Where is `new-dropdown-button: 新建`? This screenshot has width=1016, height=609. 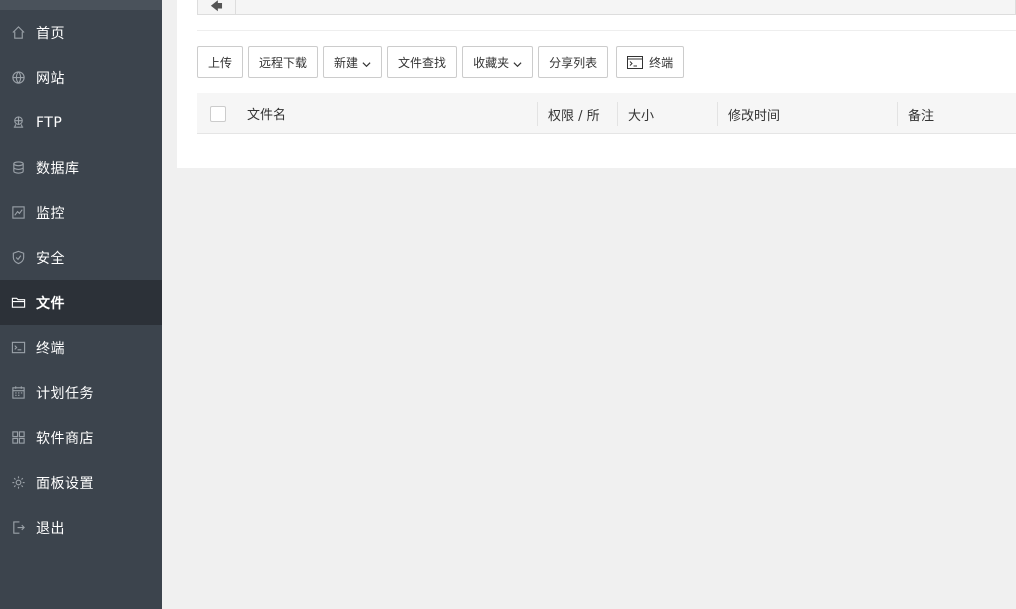 new-dropdown-button: 新建 is located at coordinates (353, 62).